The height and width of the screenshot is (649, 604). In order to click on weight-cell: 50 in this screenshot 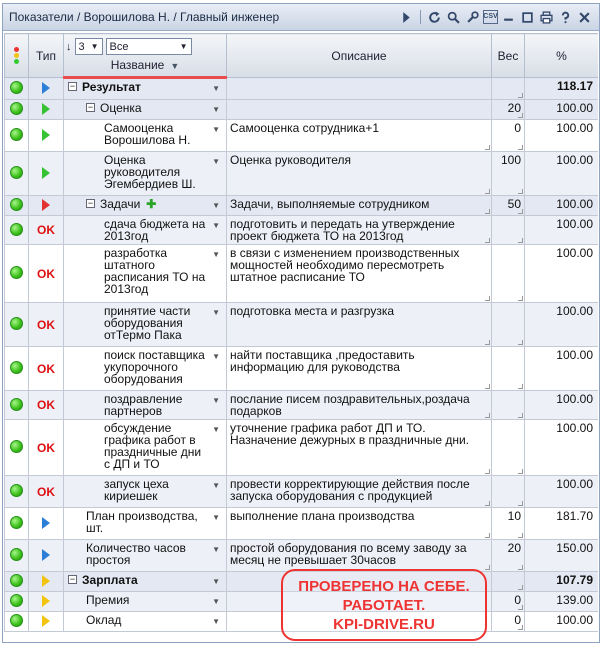, I will do `click(508, 205)`.